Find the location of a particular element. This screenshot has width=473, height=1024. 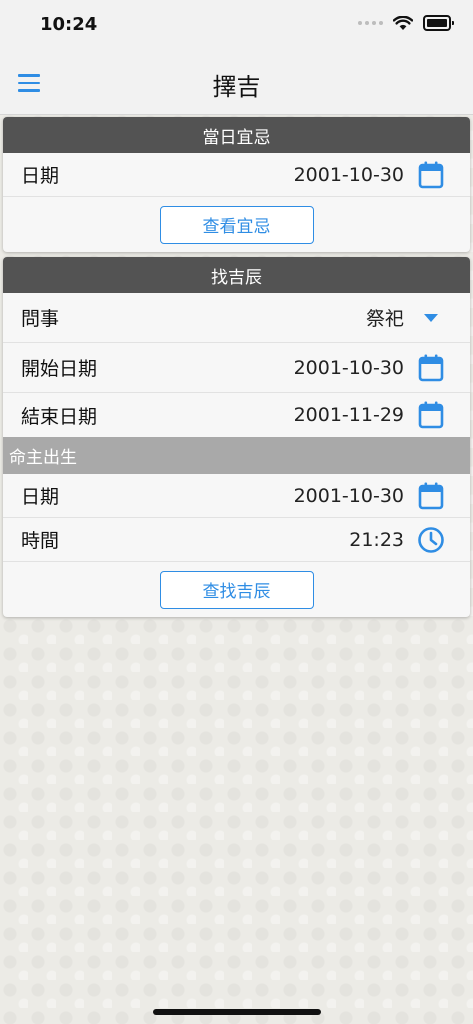

status-time: 10:24 is located at coordinates (69, 24).